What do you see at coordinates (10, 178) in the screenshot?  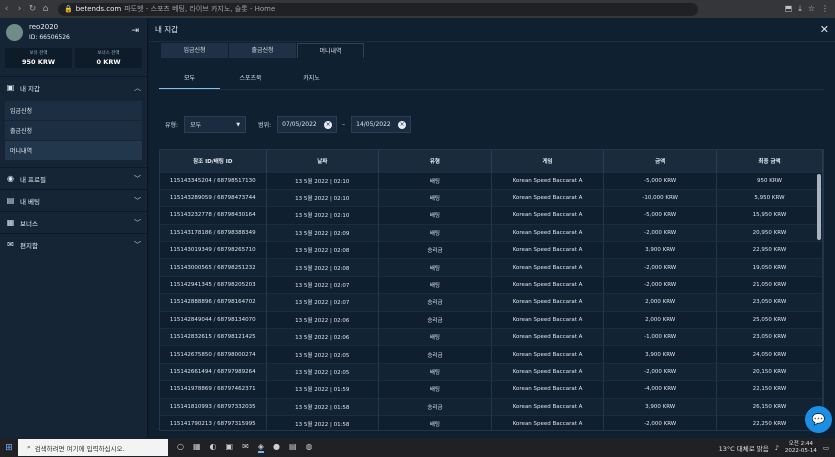 I see `user-icon: ◉` at bounding box center [10, 178].